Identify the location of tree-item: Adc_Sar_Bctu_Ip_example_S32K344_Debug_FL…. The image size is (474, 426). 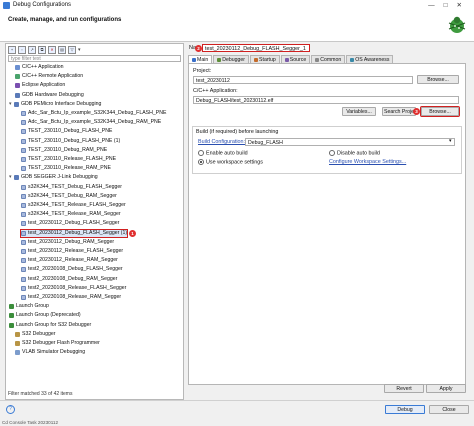
(93, 113).